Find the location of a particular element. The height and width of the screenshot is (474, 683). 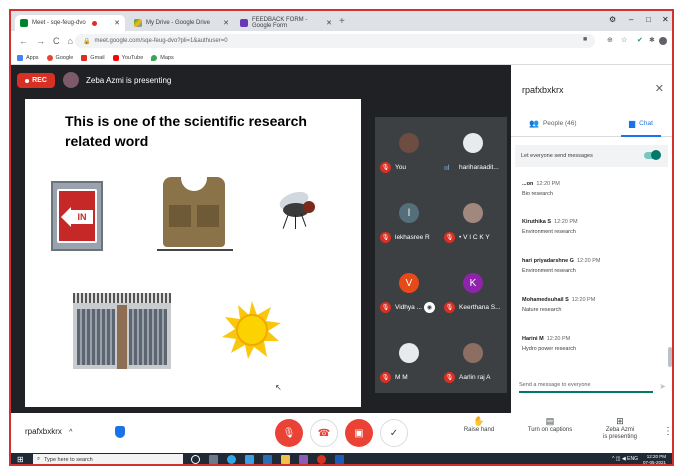

participant-tile: 🎙 • V I C K Y is located at coordinates (473, 220).